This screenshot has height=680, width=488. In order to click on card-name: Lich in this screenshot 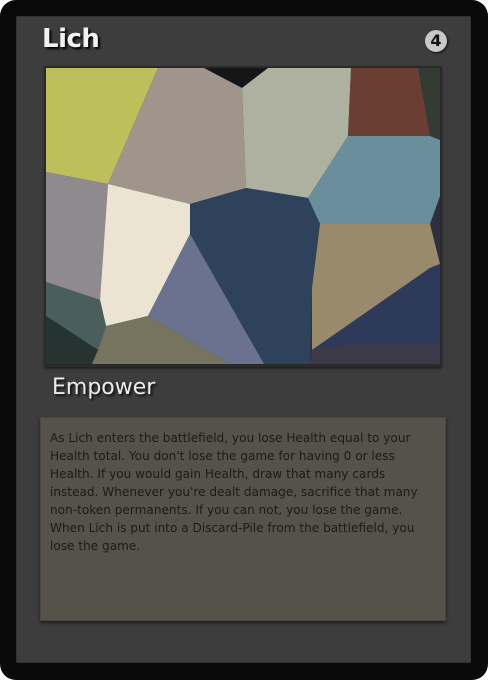, I will do `click(71, 39)`.